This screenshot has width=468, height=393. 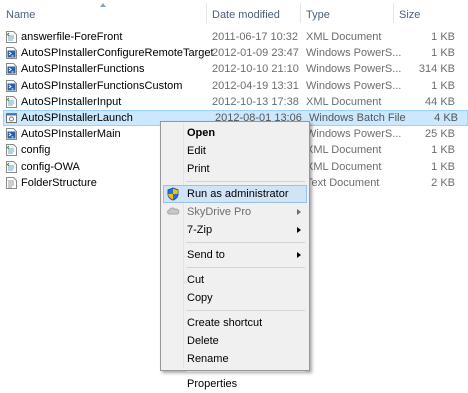 What do you see at coordinates (50, 166) in the screenshot?
I see `file-name: config-OWA` at bounding box center [50, 166].